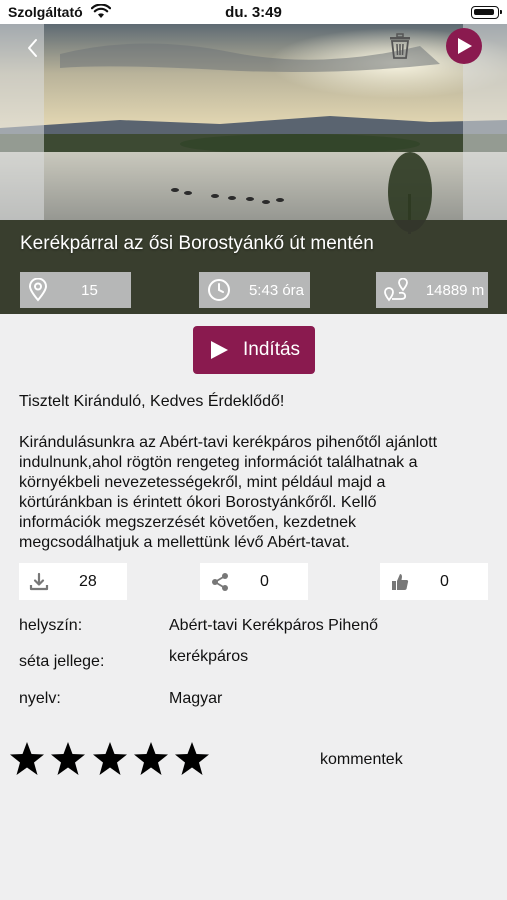 The width and height of the screenshot is (507, 900). What do you see at coordinates (272, 349) in the screenshot?
I see `start-button-label: Indítás` at bounding box center [272, 349].